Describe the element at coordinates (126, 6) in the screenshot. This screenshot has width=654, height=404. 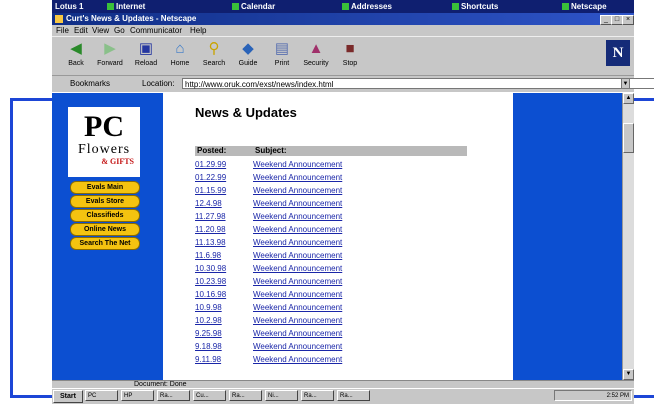
I see `shortcut-internet: Internet` at that location.